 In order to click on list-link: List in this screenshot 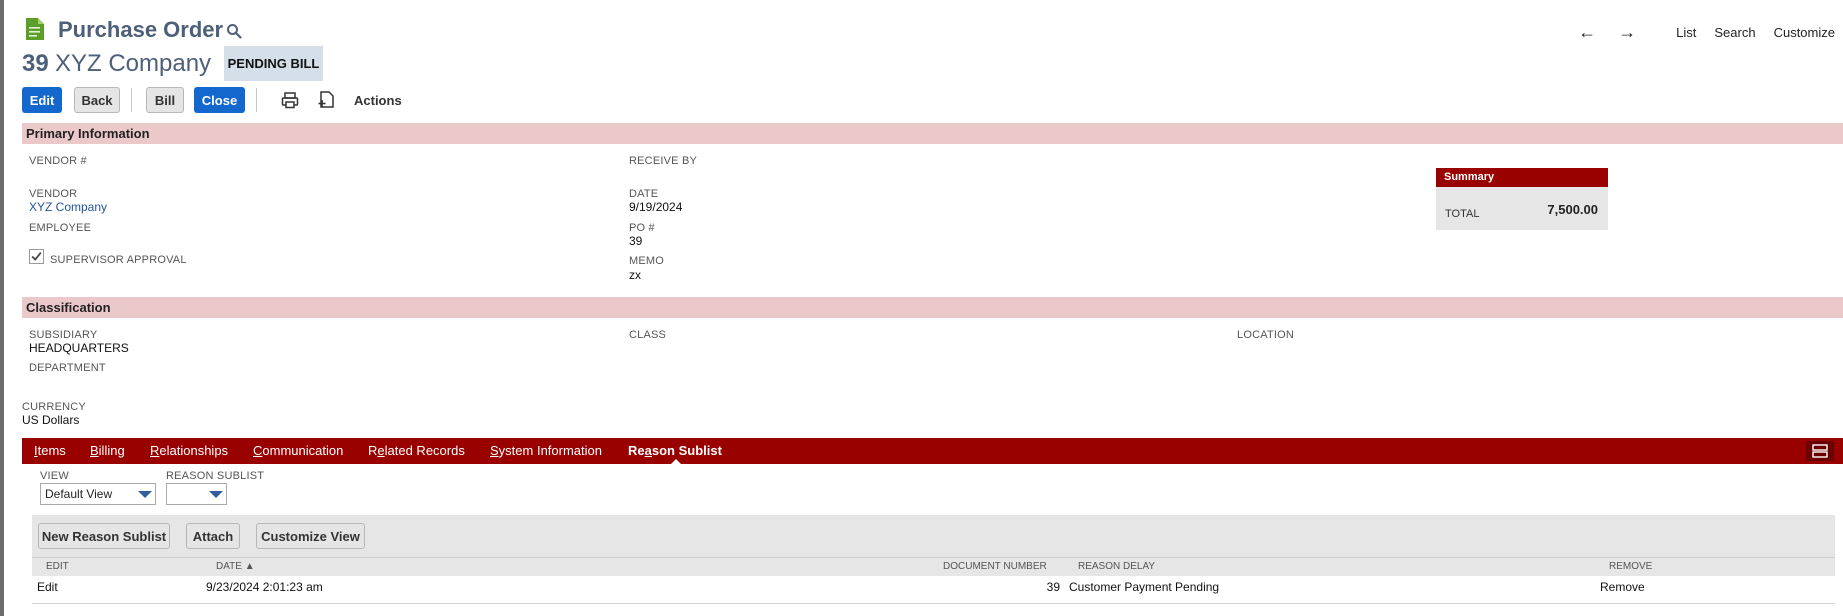, I will do `click(1686, 32)`.